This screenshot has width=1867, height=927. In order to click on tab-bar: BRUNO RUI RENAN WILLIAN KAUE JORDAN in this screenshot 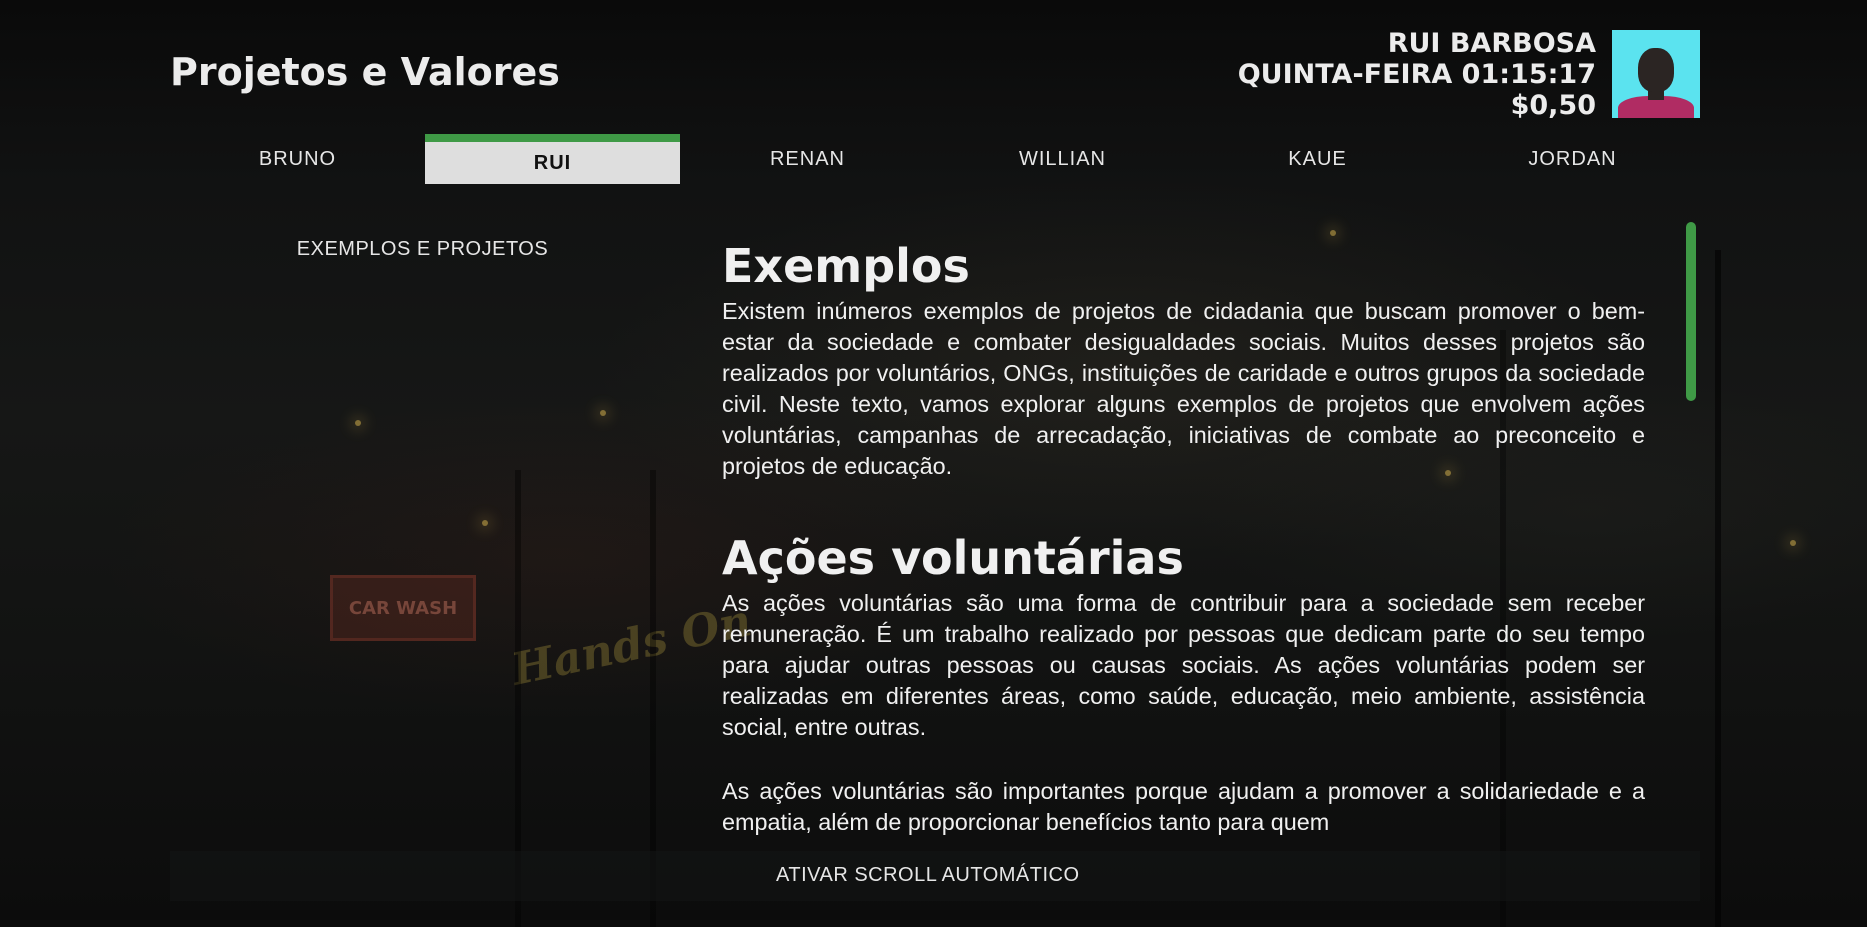, I will do `click(935, 159)`.